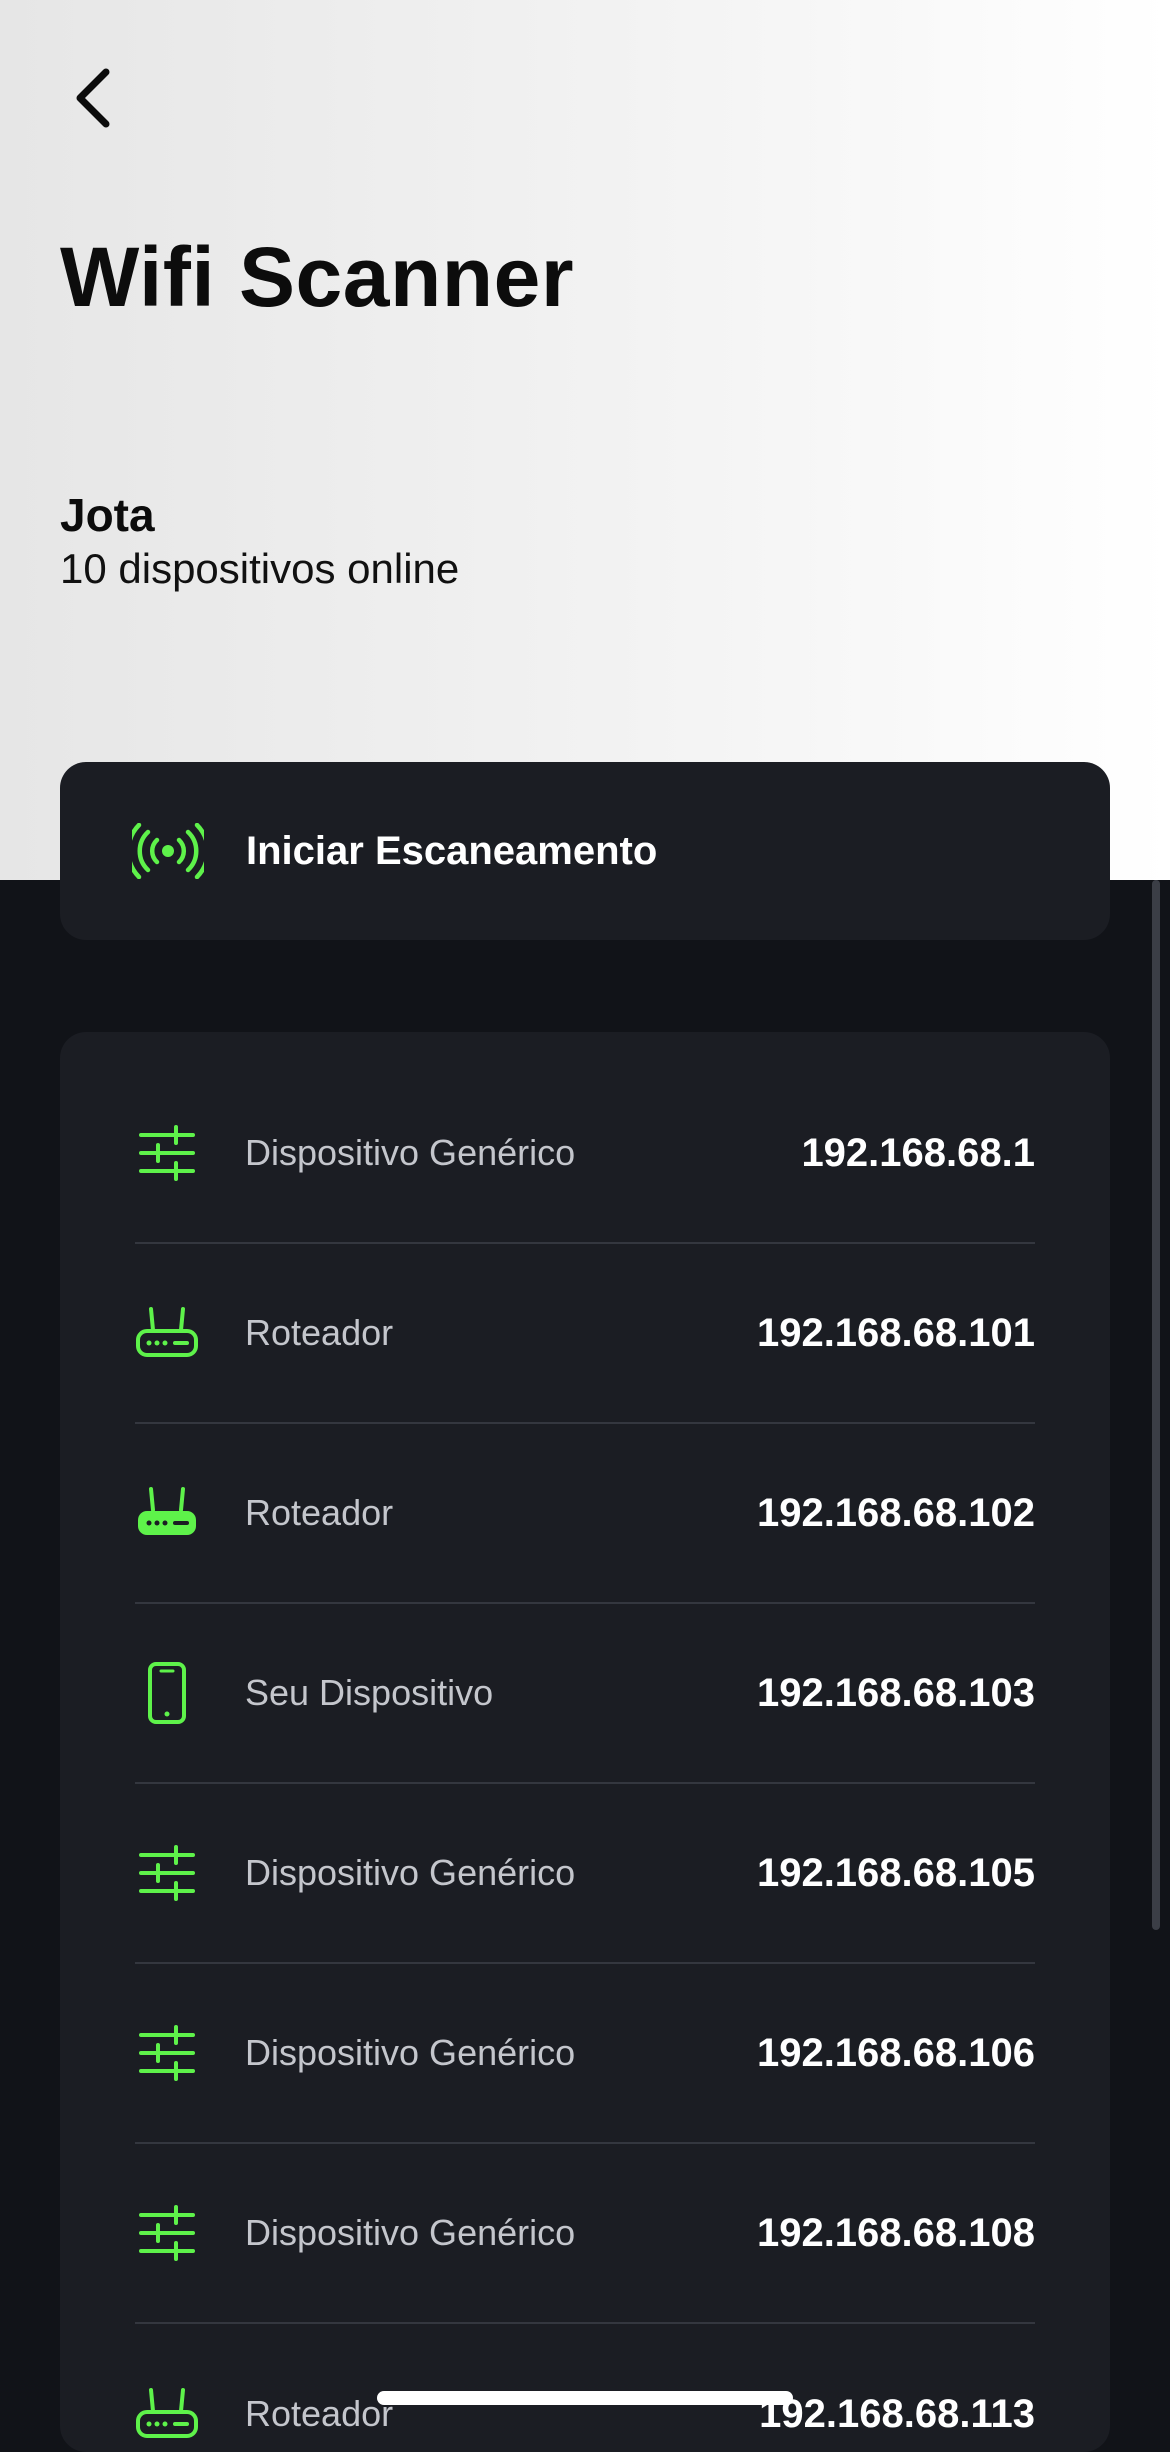 Image resolution: width=1170 pixels, height=2452 pixels. What do you see at coordinates (1156, 1405) in the screenshot?
I see `scrollbar` at bounding box center [1156, 1405].